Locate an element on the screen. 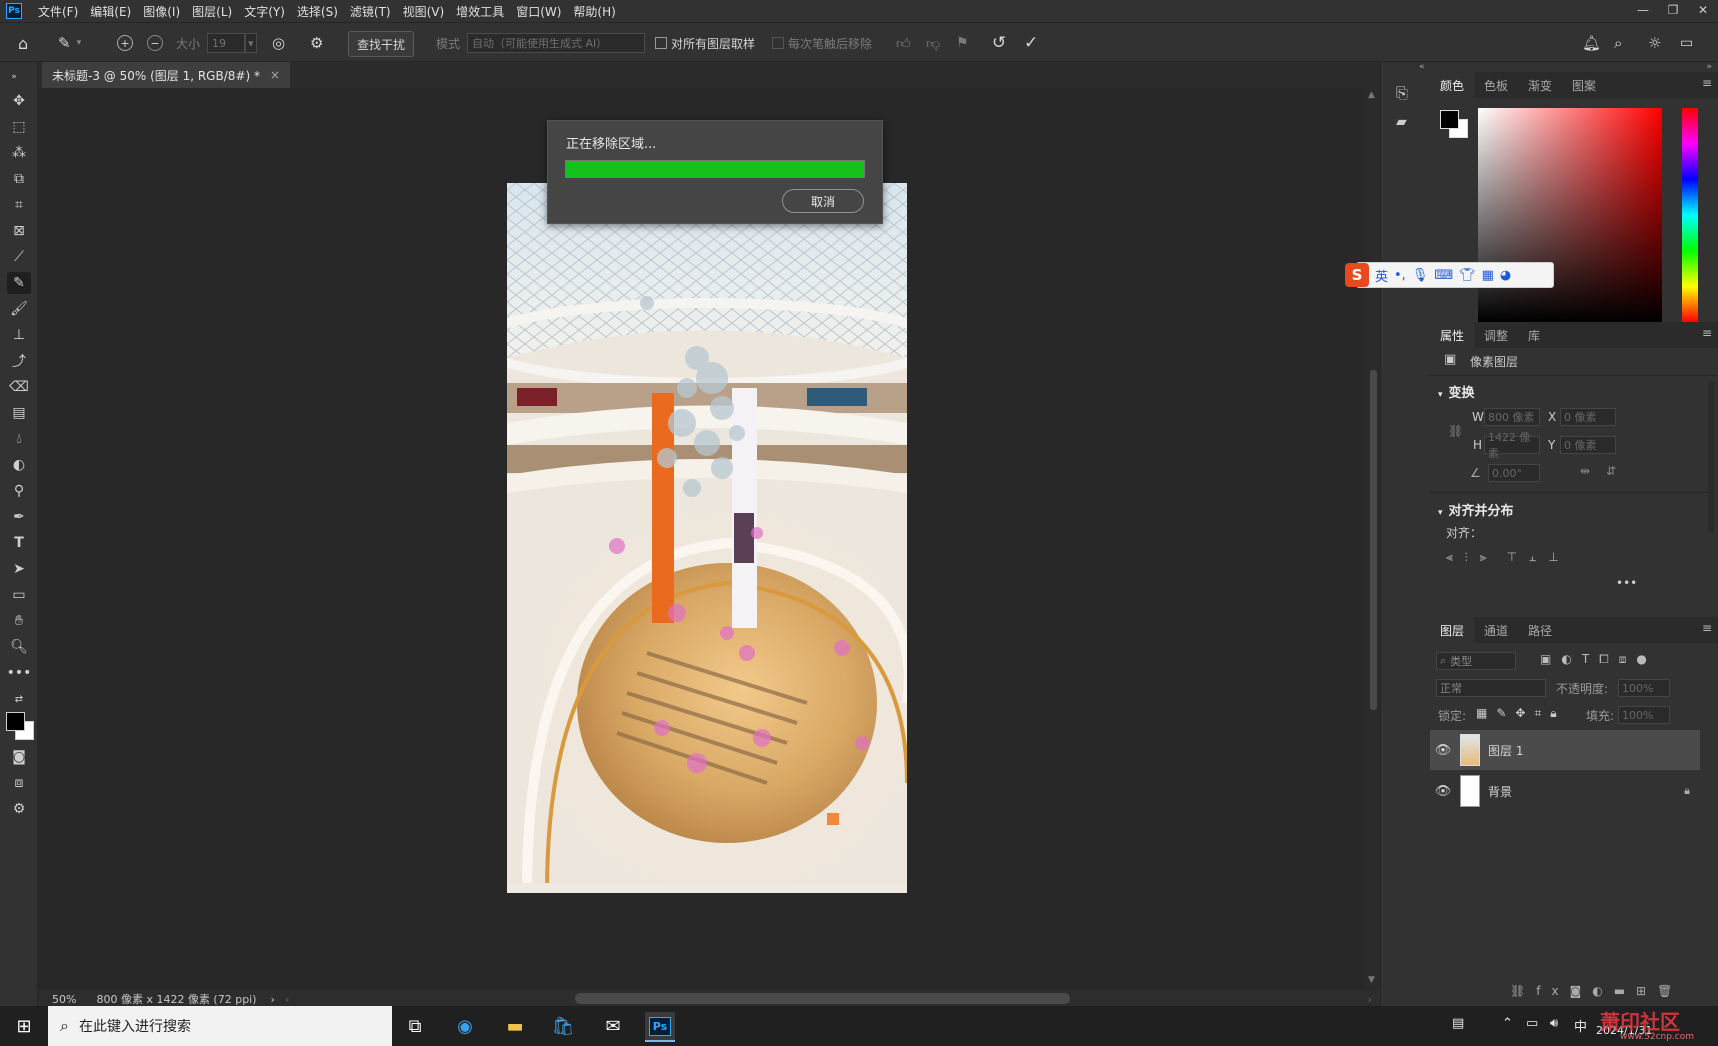  task-view-icon: ⧉ is located at coordinates (415, 1026).